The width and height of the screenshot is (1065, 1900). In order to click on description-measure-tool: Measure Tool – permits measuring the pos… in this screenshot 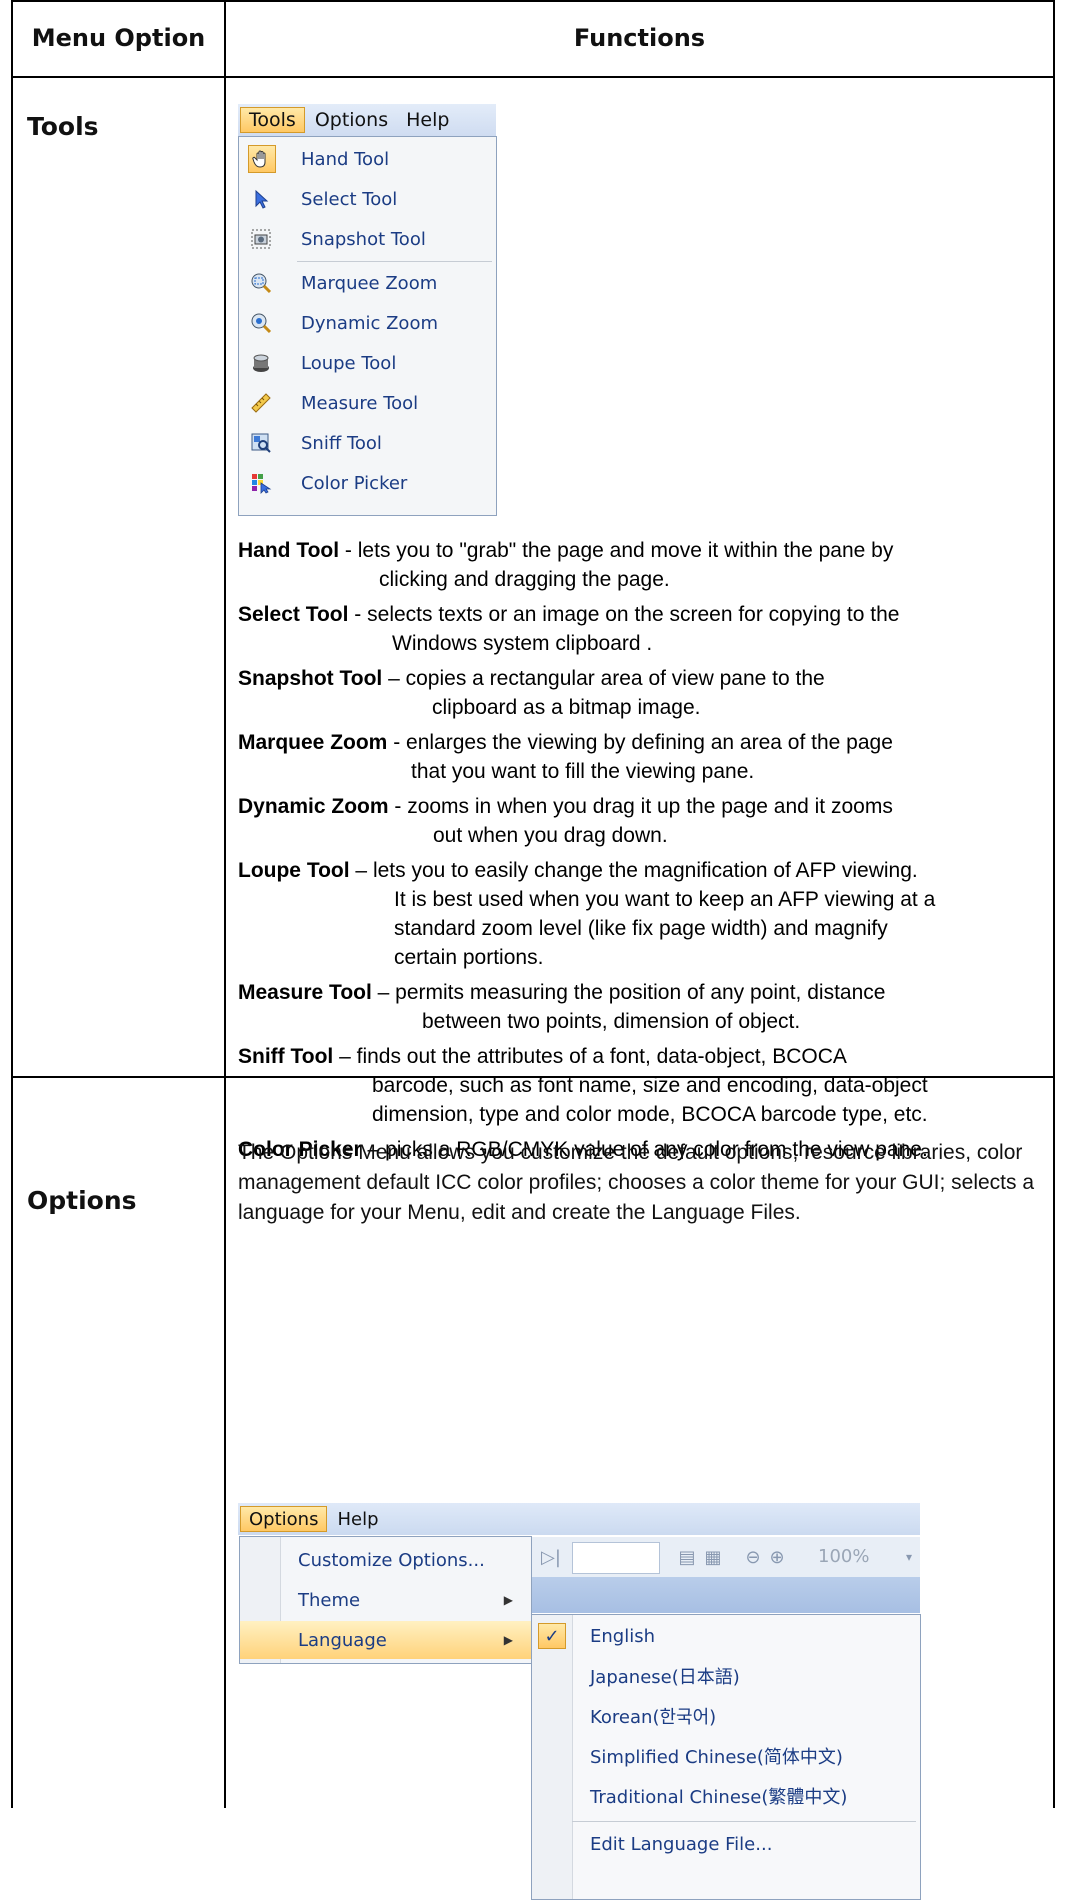, I will do `click(562, 1007)`.